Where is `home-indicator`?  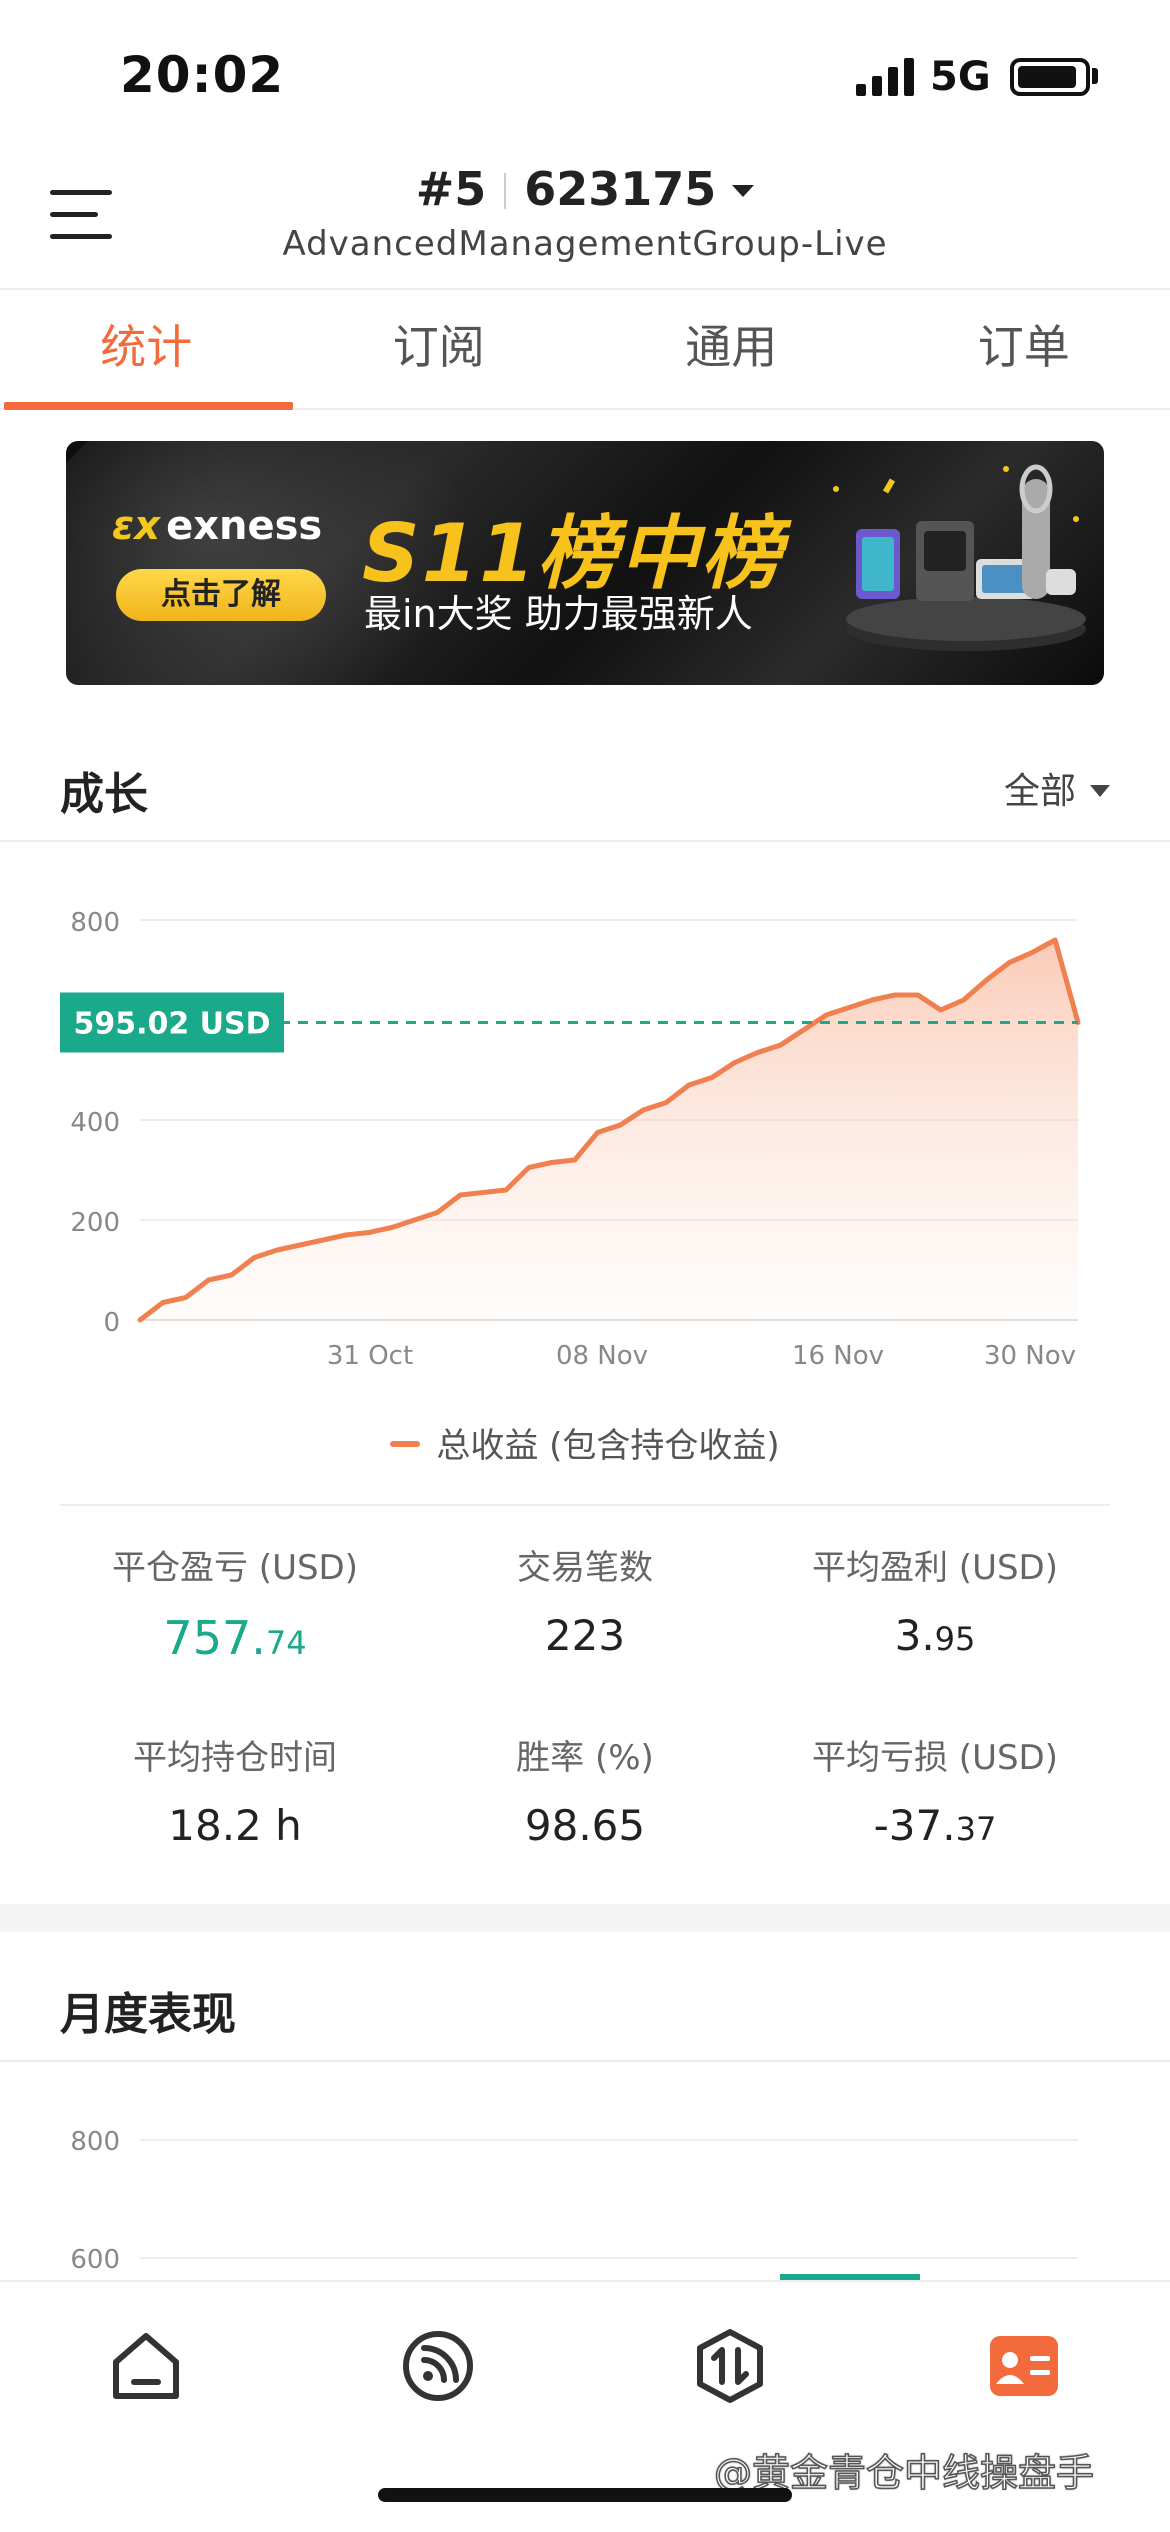
home-indicator is located at coordinates (585, 2495).